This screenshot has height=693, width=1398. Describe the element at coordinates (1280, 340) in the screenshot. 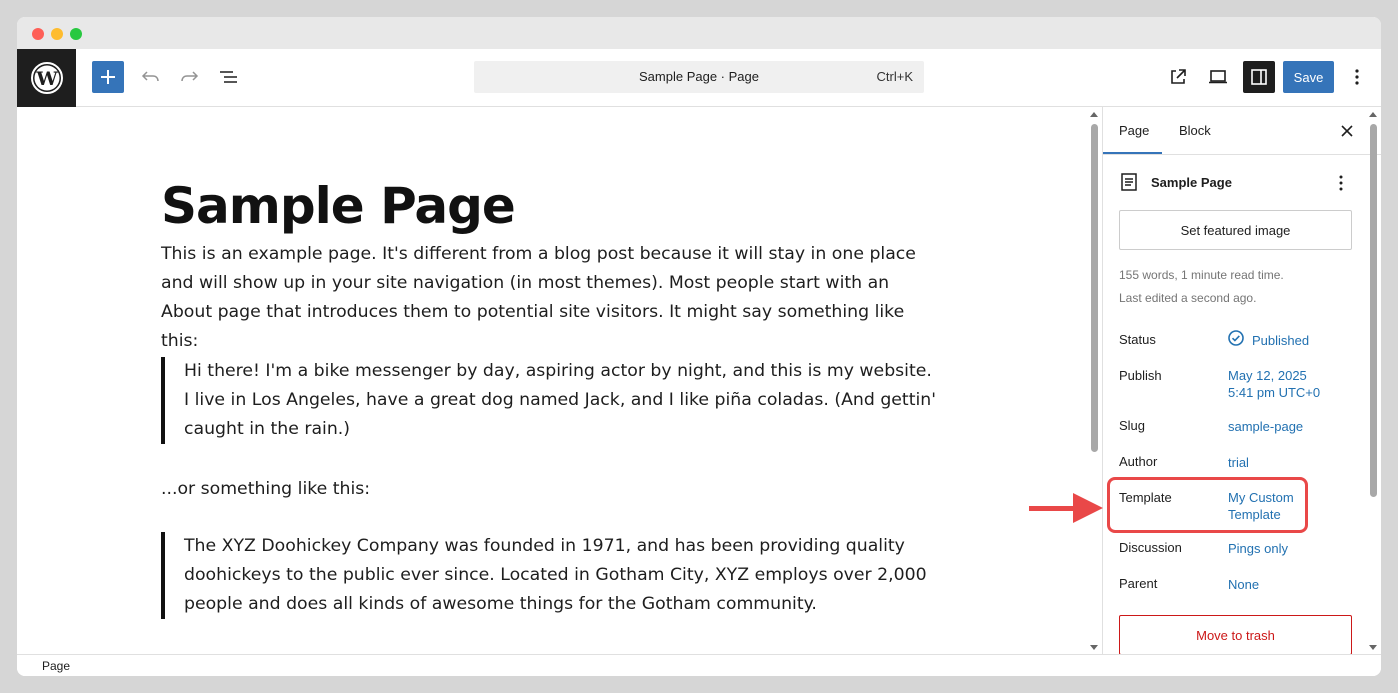

I see `status-value: Published` at that location.